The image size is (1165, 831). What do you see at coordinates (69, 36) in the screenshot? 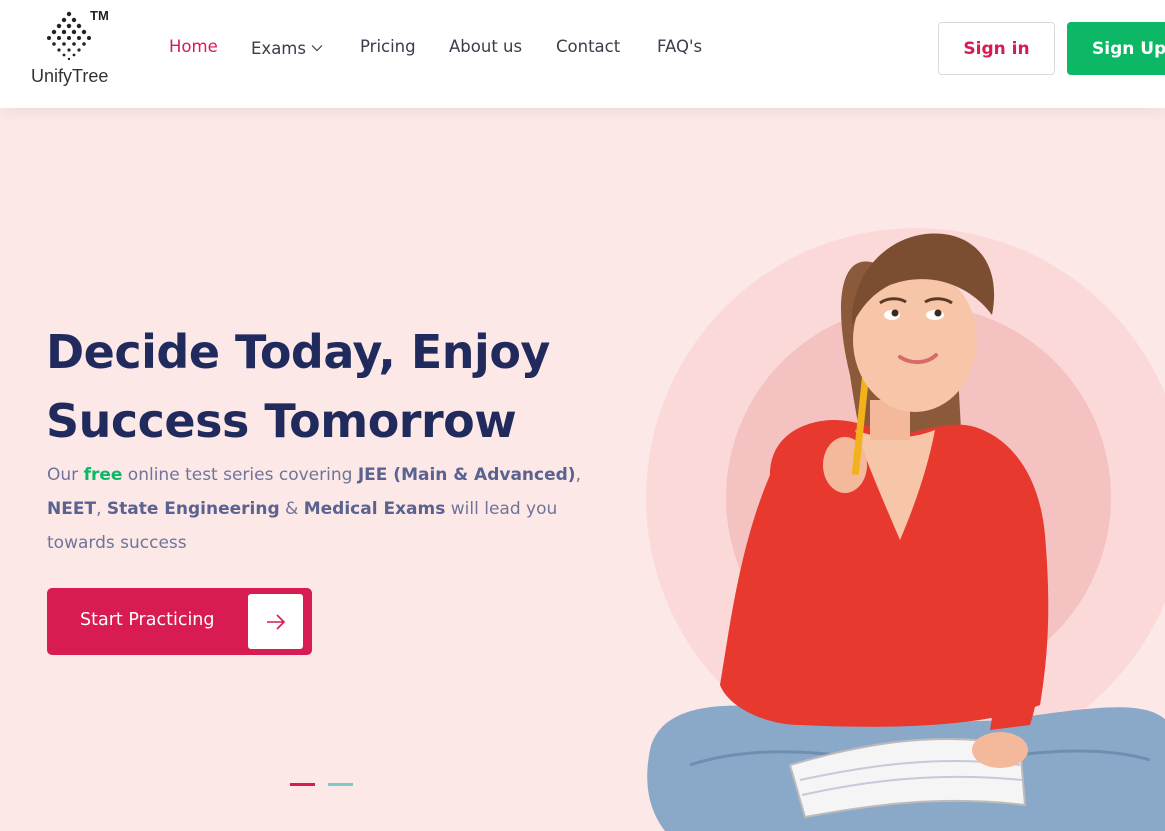
I see `brand-logo-icon` at bounding box center [69, 36].